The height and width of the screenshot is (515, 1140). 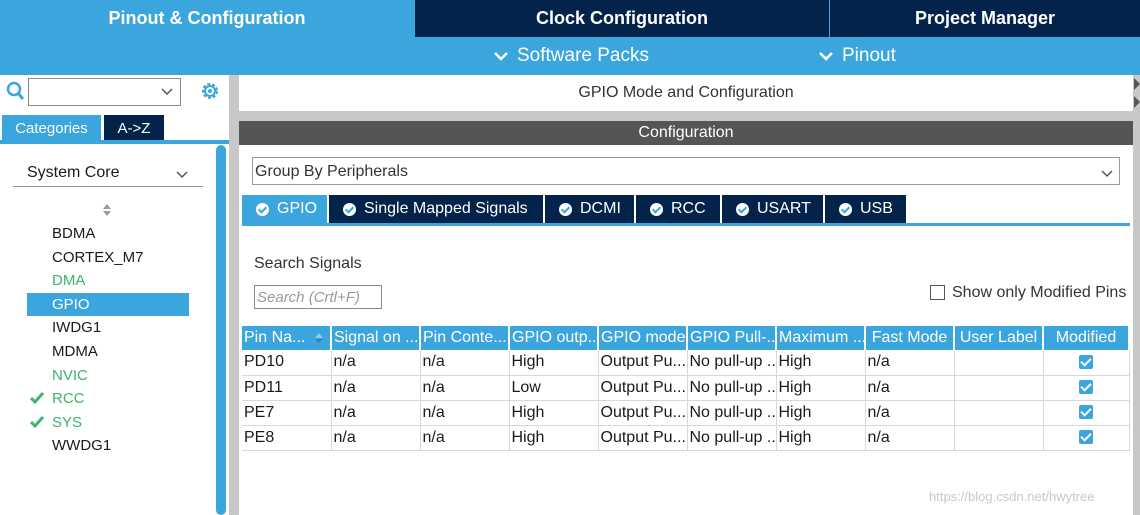 I want to click on panel-divider, so click(x=234, y=295).